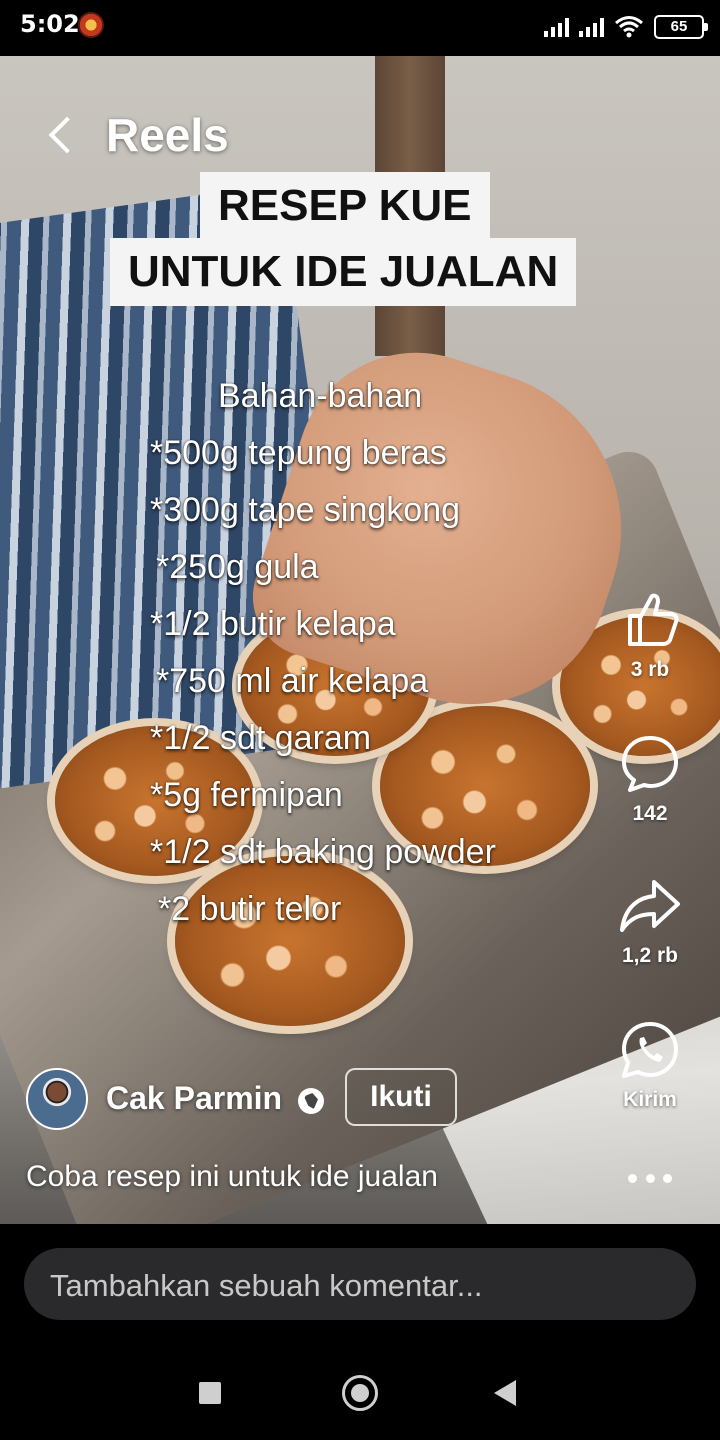 The width and height of the screenshot is (720, 1440). I want to click on page-title: Reels, so click(167, 135).